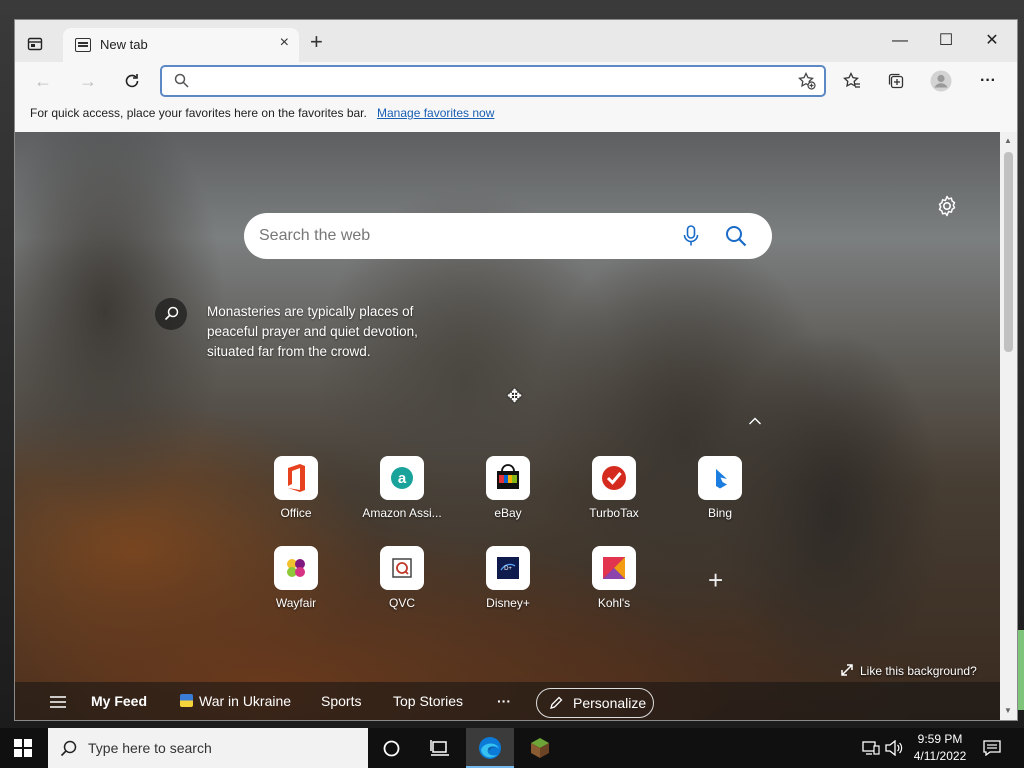 The image size is (1024, 768). Describe the element at coordinates (1020, 670) in the screenshot. I see `desktop-window-edge` at that location.